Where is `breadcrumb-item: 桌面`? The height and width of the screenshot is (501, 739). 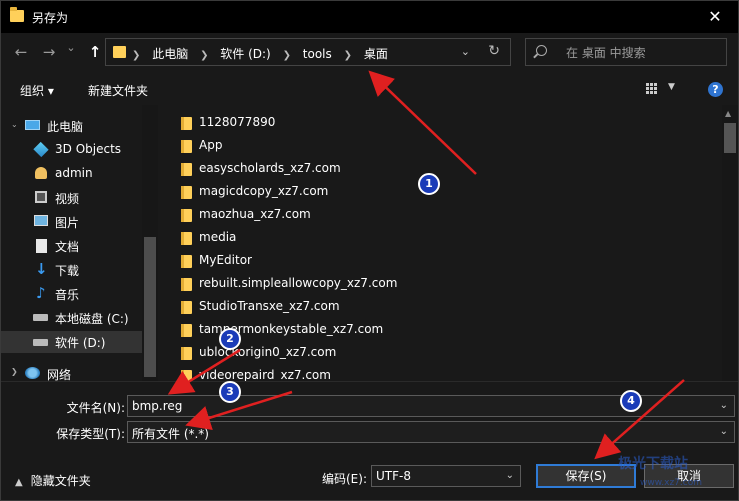
breadcrumb-item: 桌面 is located at coordinates (376, 53).